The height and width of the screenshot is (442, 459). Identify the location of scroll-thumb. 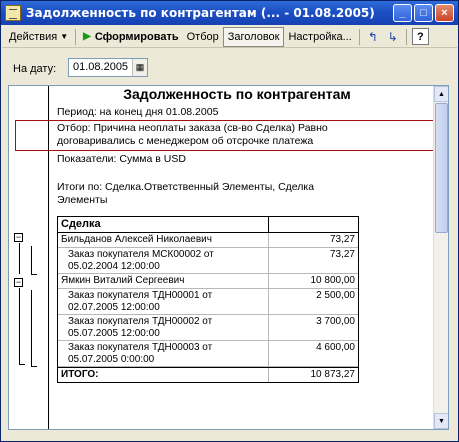
(441, 168).